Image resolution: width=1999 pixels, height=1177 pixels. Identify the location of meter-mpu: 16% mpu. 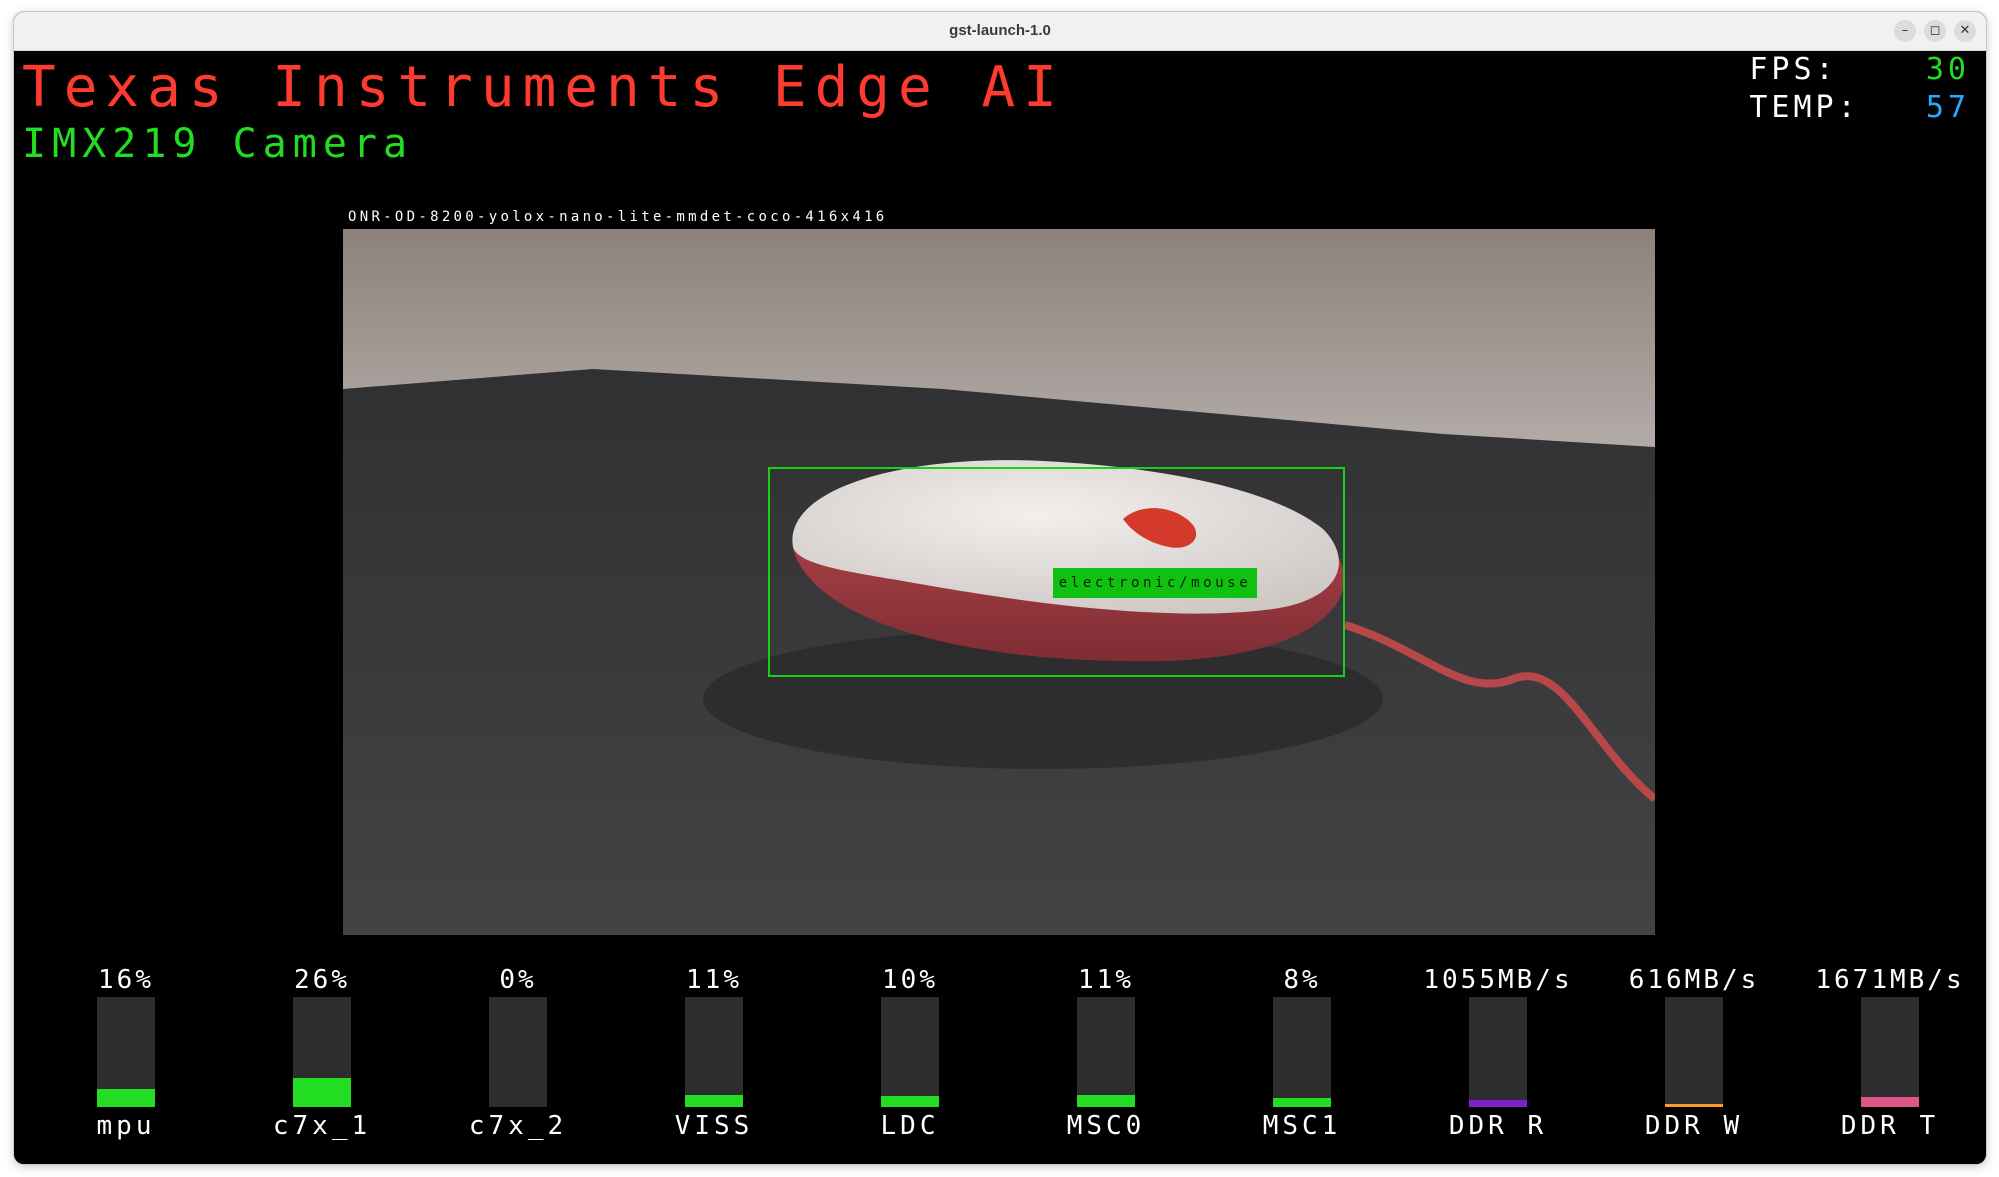
(126, 1052).